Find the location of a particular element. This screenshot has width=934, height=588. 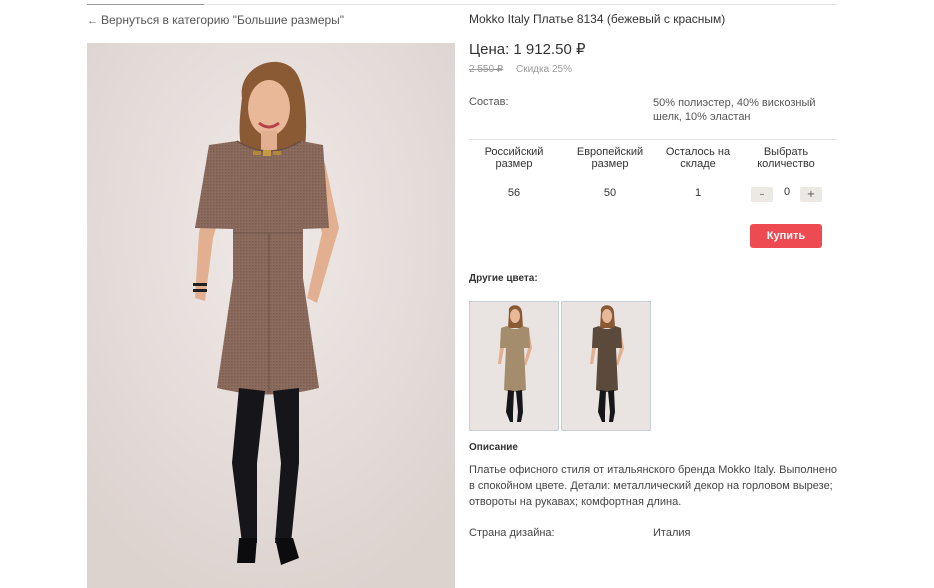

quantity-increase-button: + is located at coordinates (811, 194).